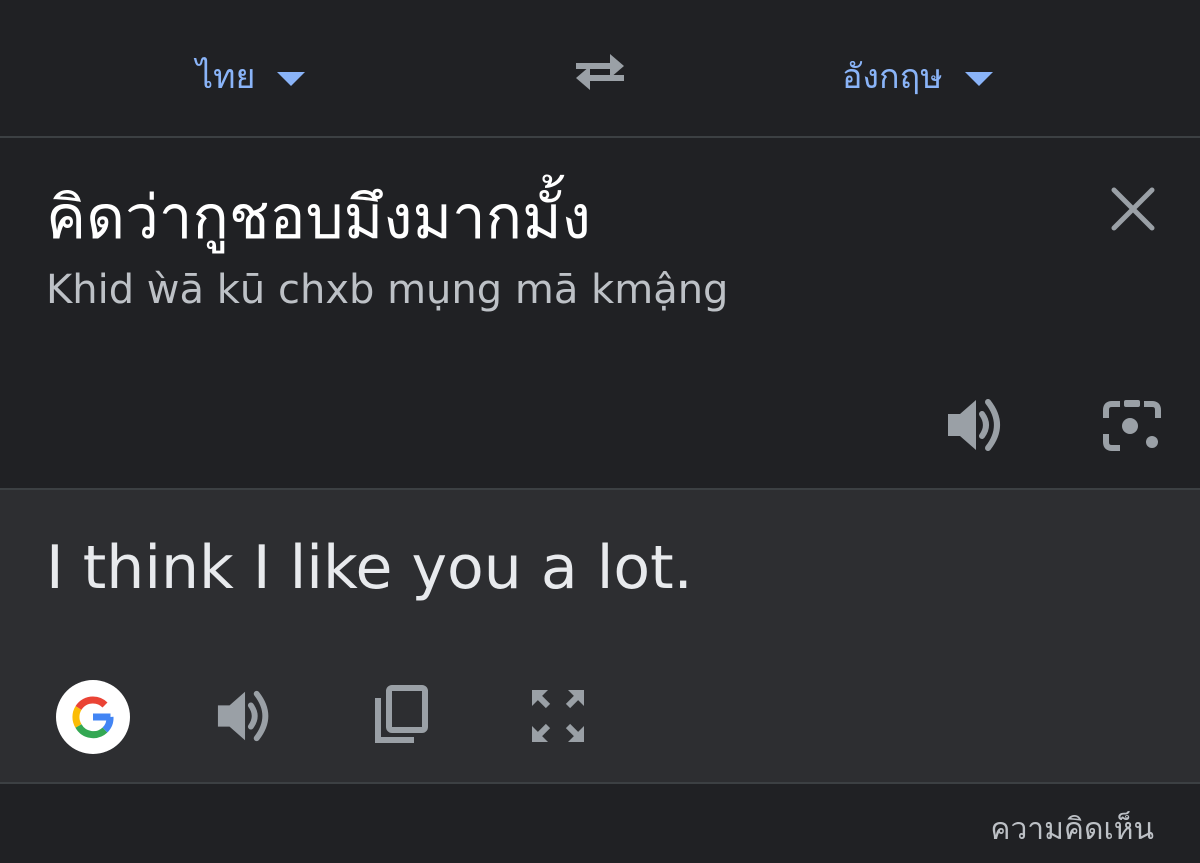 Image resolution: width=1200 pixels, height=863 pixels. I want to click on transliteration-text: Khid ẁā kū chxb mụng mā kmậng, so click(387, 290).